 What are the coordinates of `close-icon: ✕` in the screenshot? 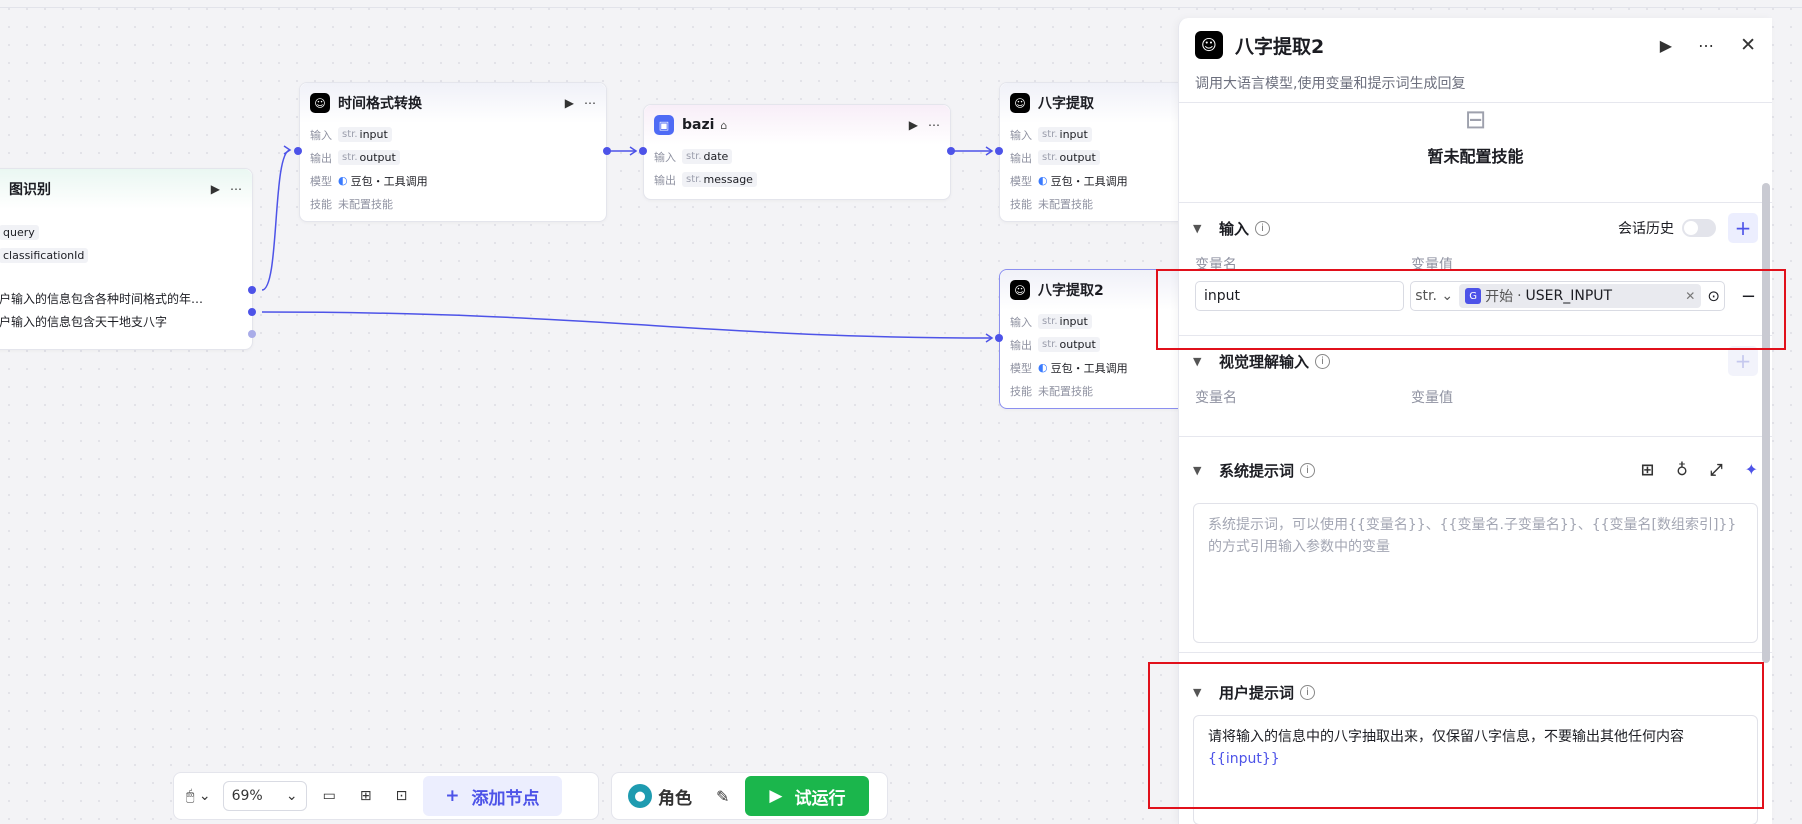 It's located at (1748, 45).